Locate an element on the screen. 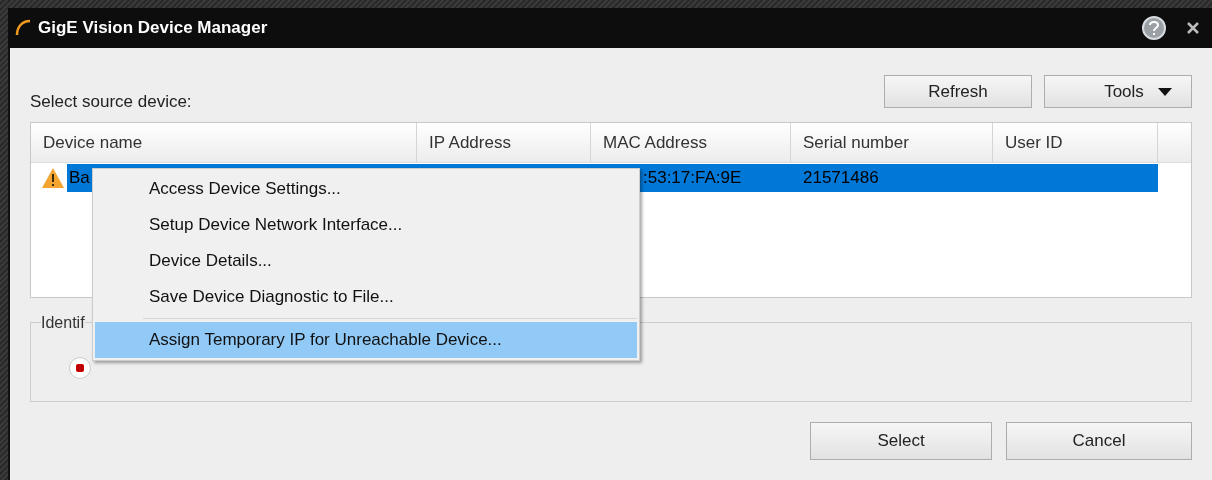  window-title: GigE Vision Device Manager is located at coordinates (153, 28).